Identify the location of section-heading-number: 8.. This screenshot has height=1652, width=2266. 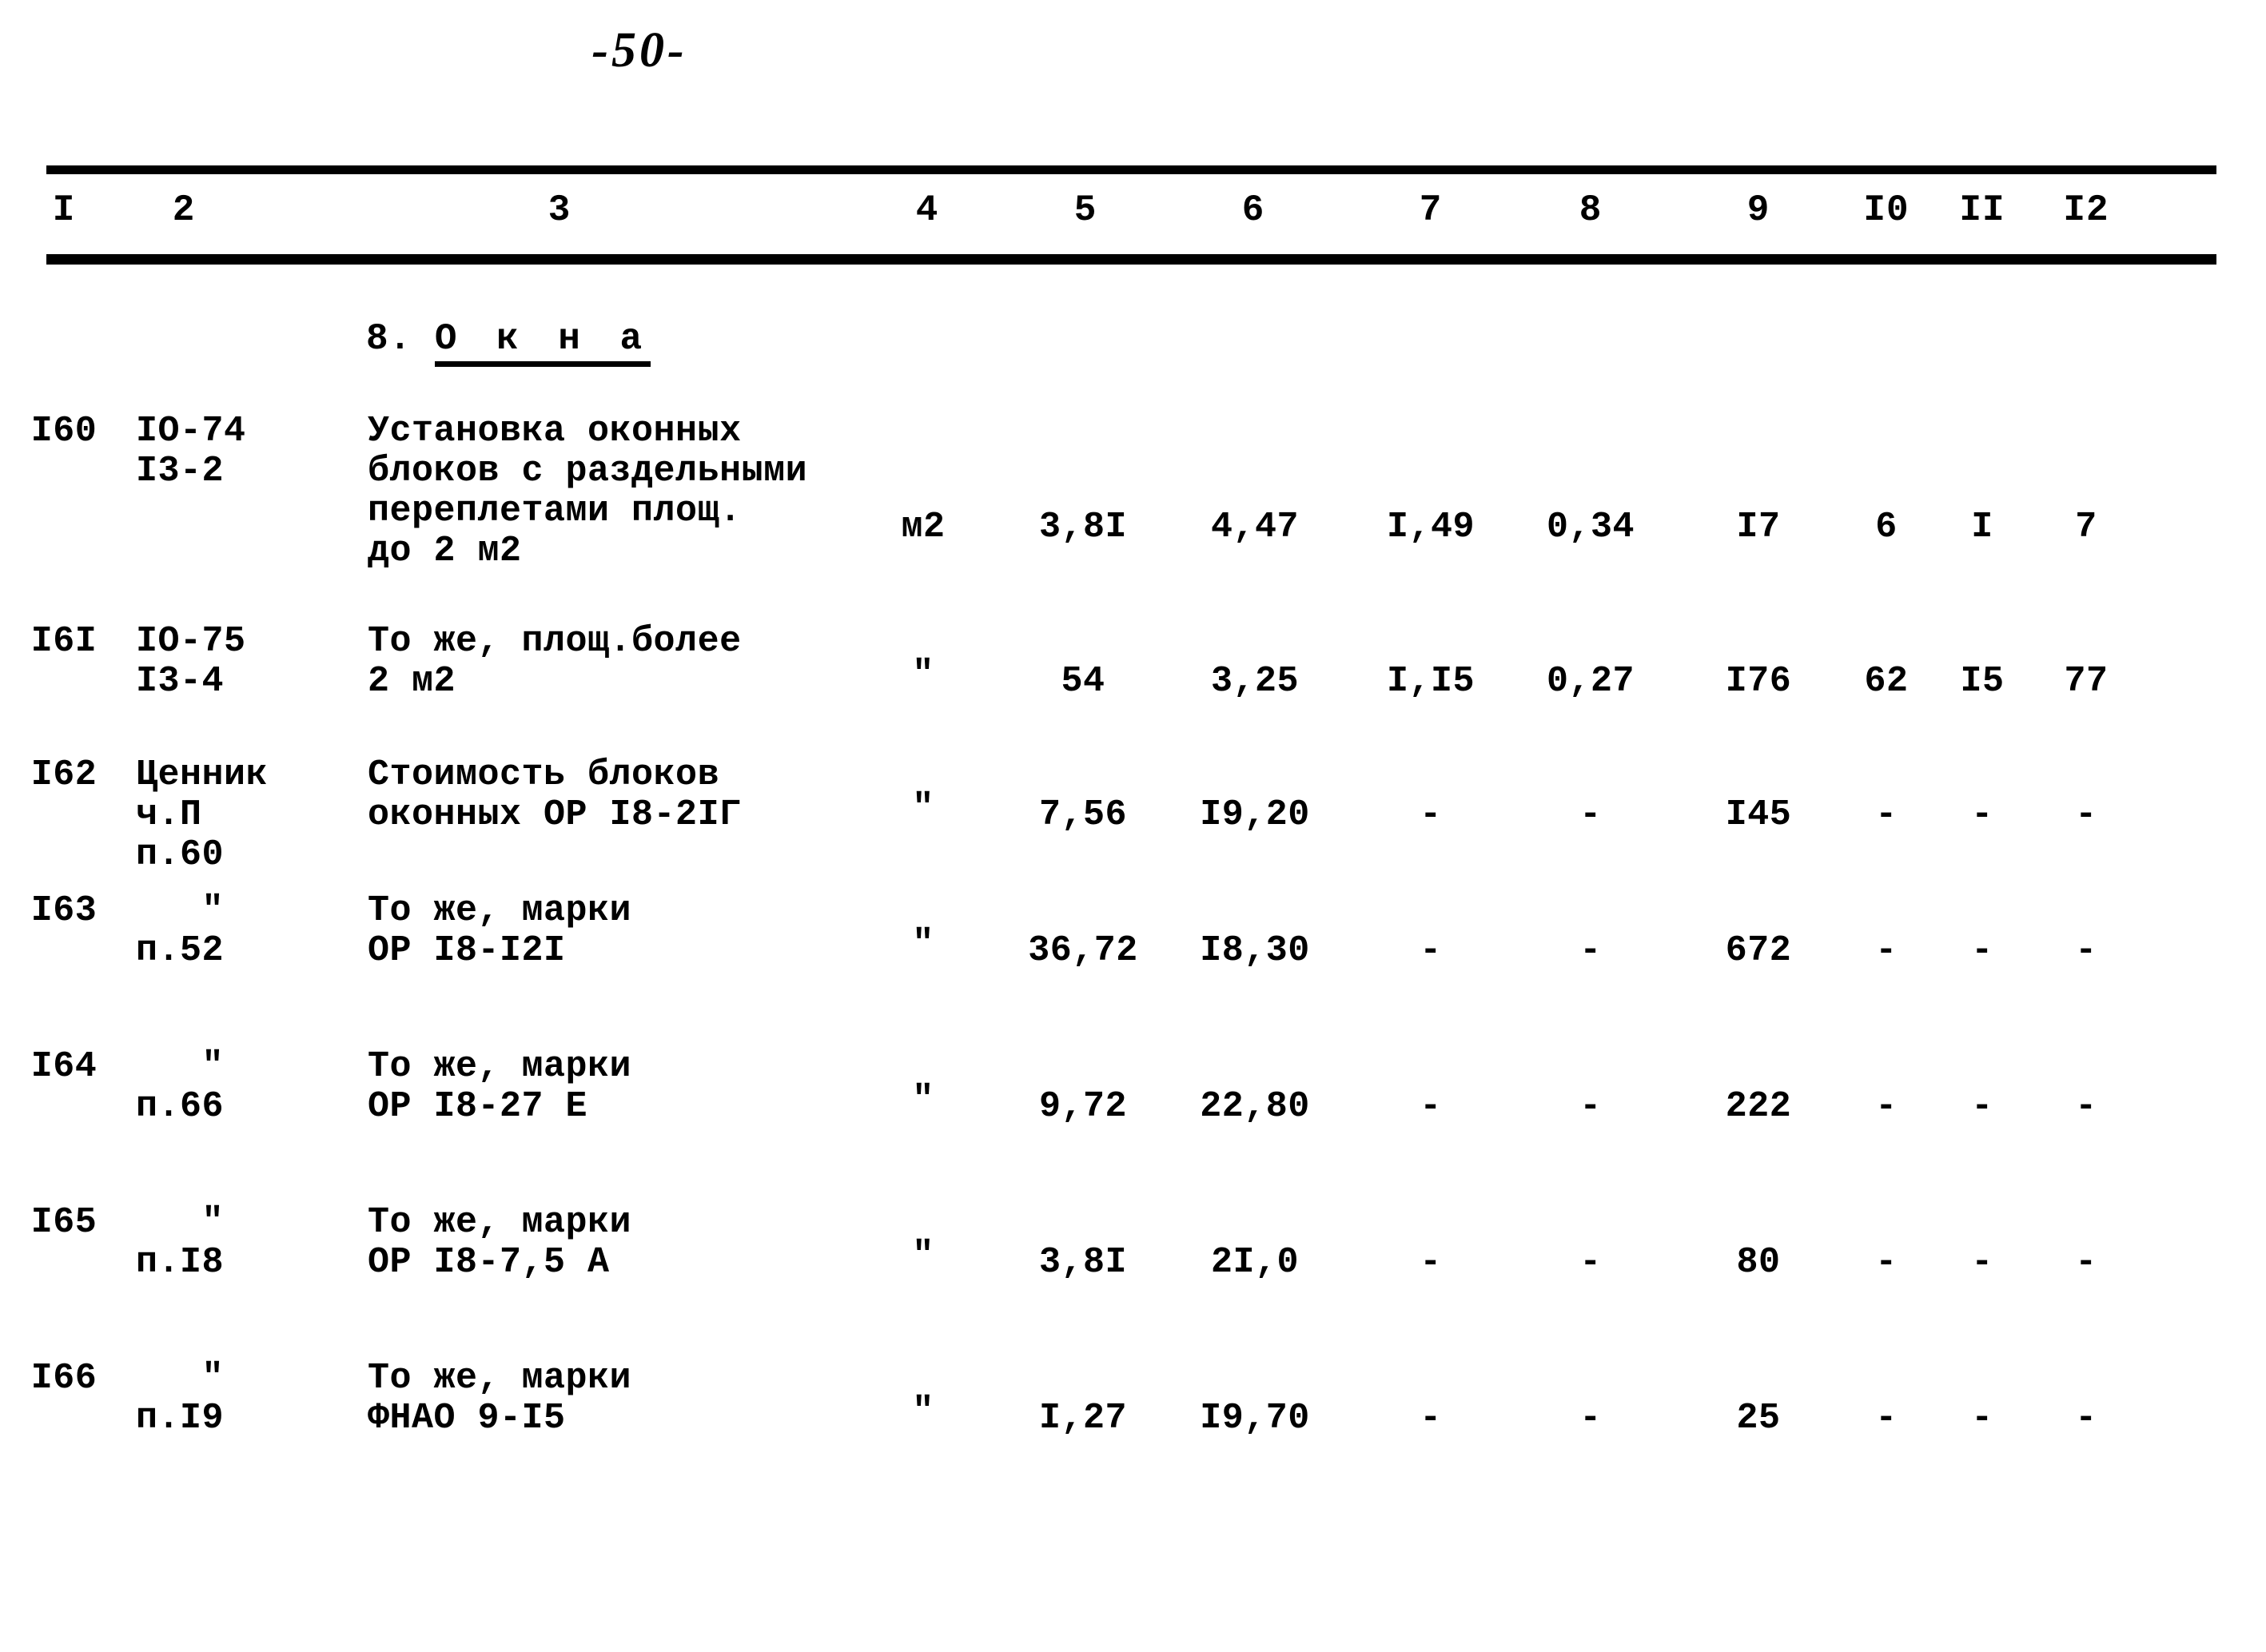
(389, 339).